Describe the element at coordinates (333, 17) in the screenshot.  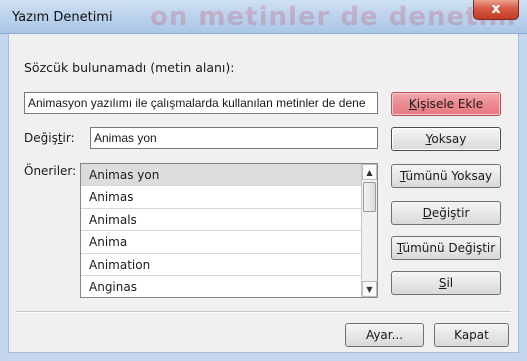
I see `background-window-title: on metinler de denetim` at that location.